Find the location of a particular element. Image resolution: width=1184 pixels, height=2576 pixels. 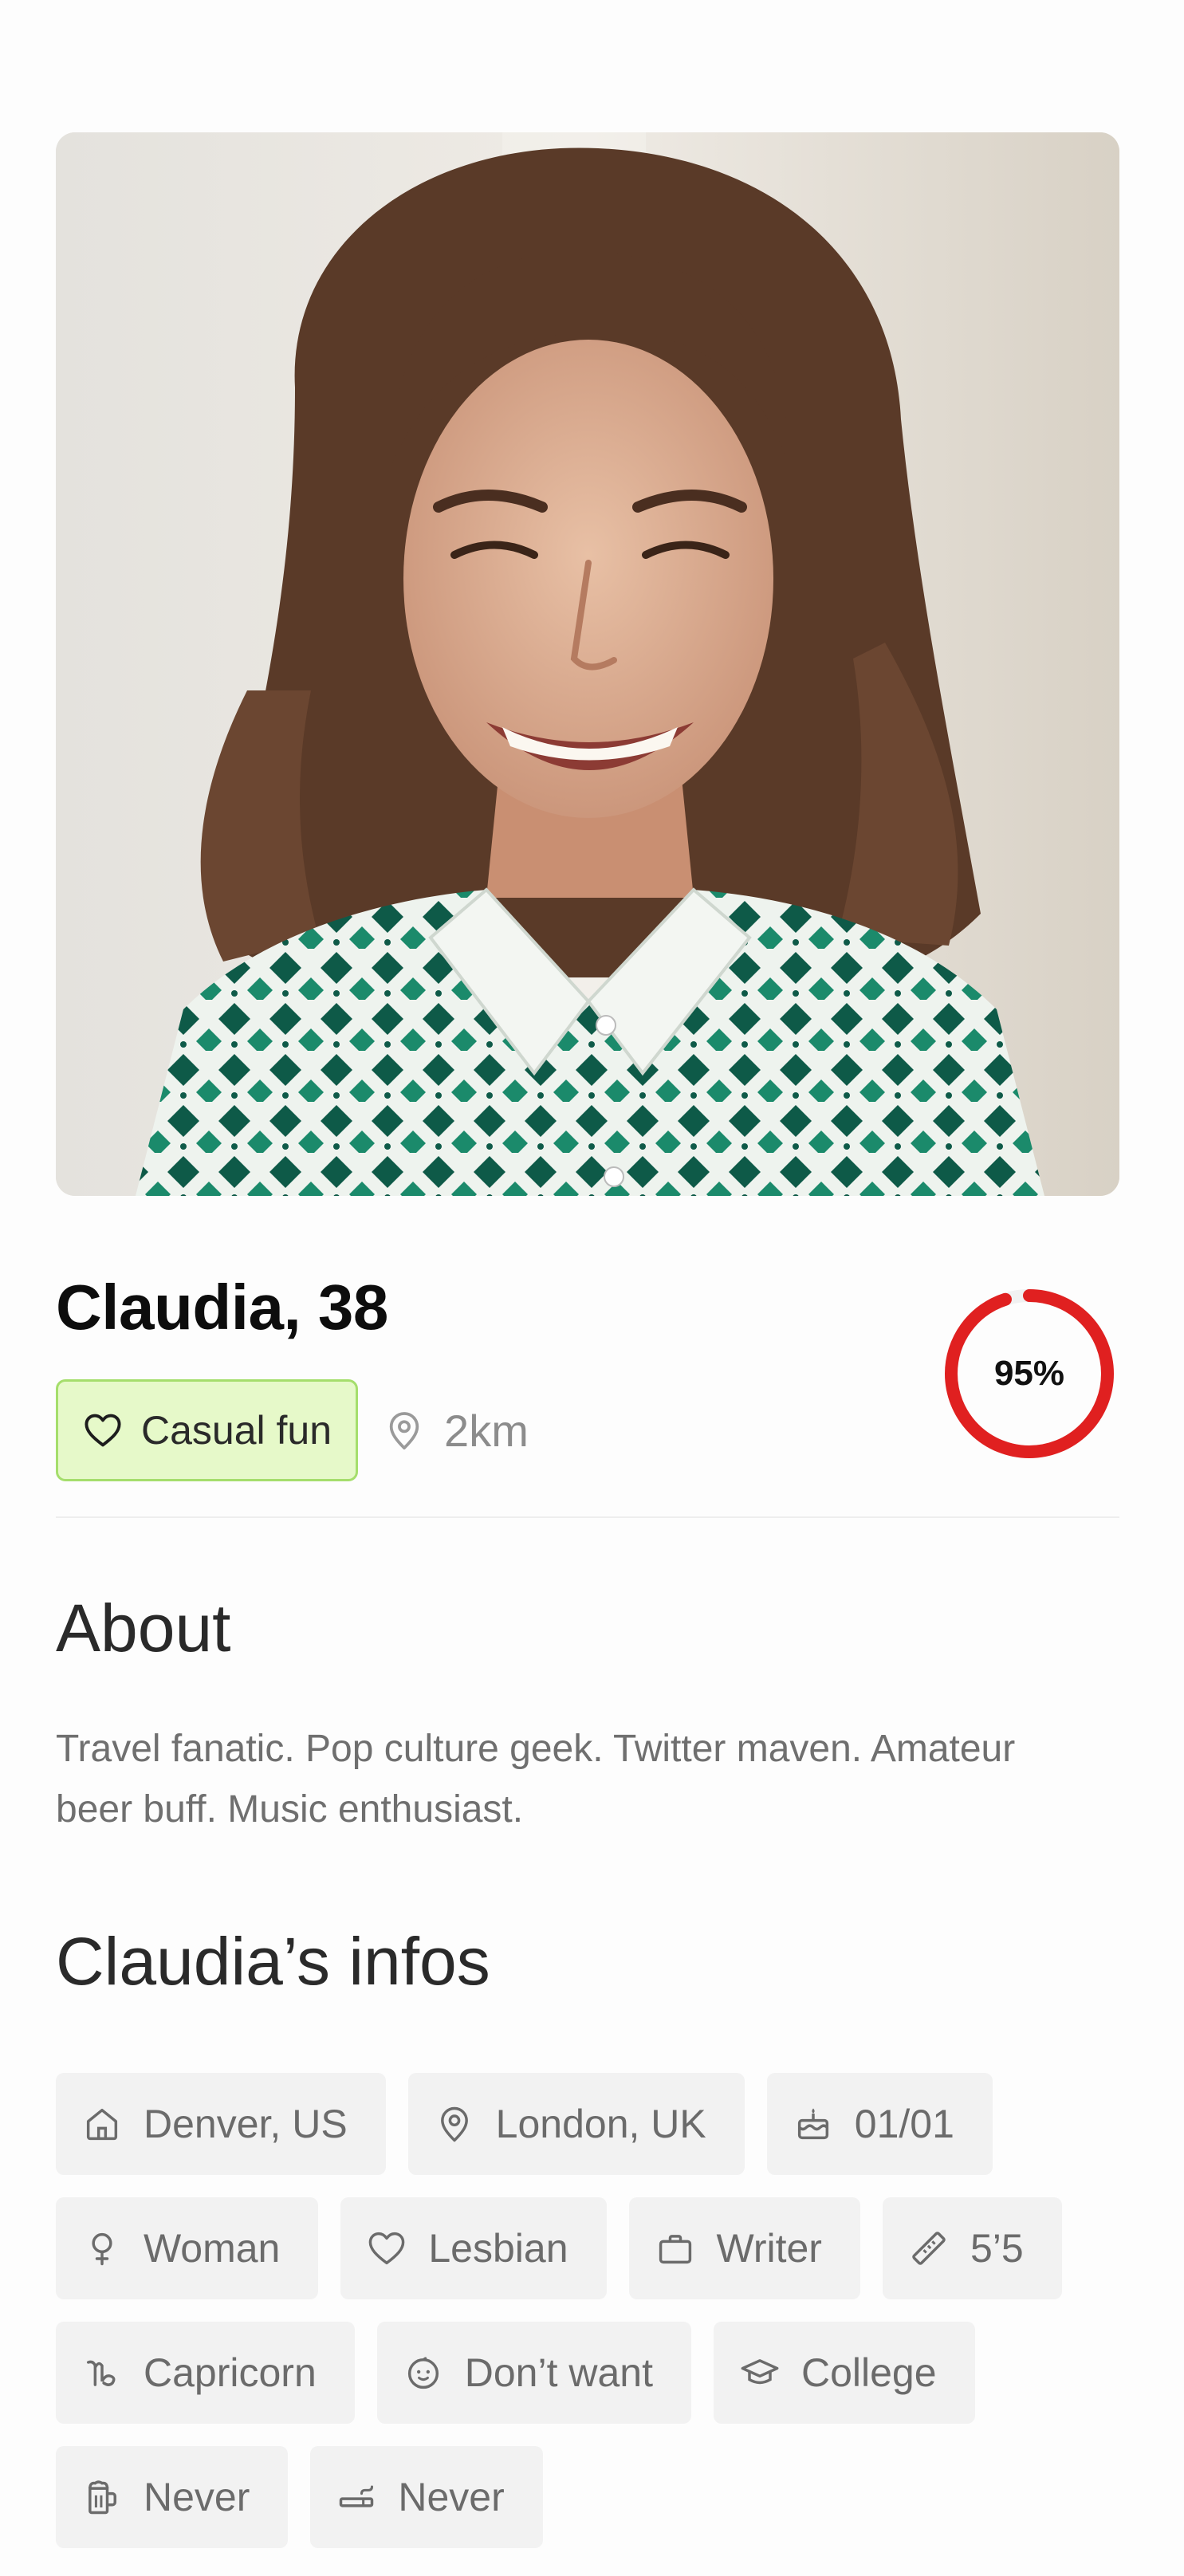

info-chip-zodiac: Capricorn is located at coordinates (205, 2373).